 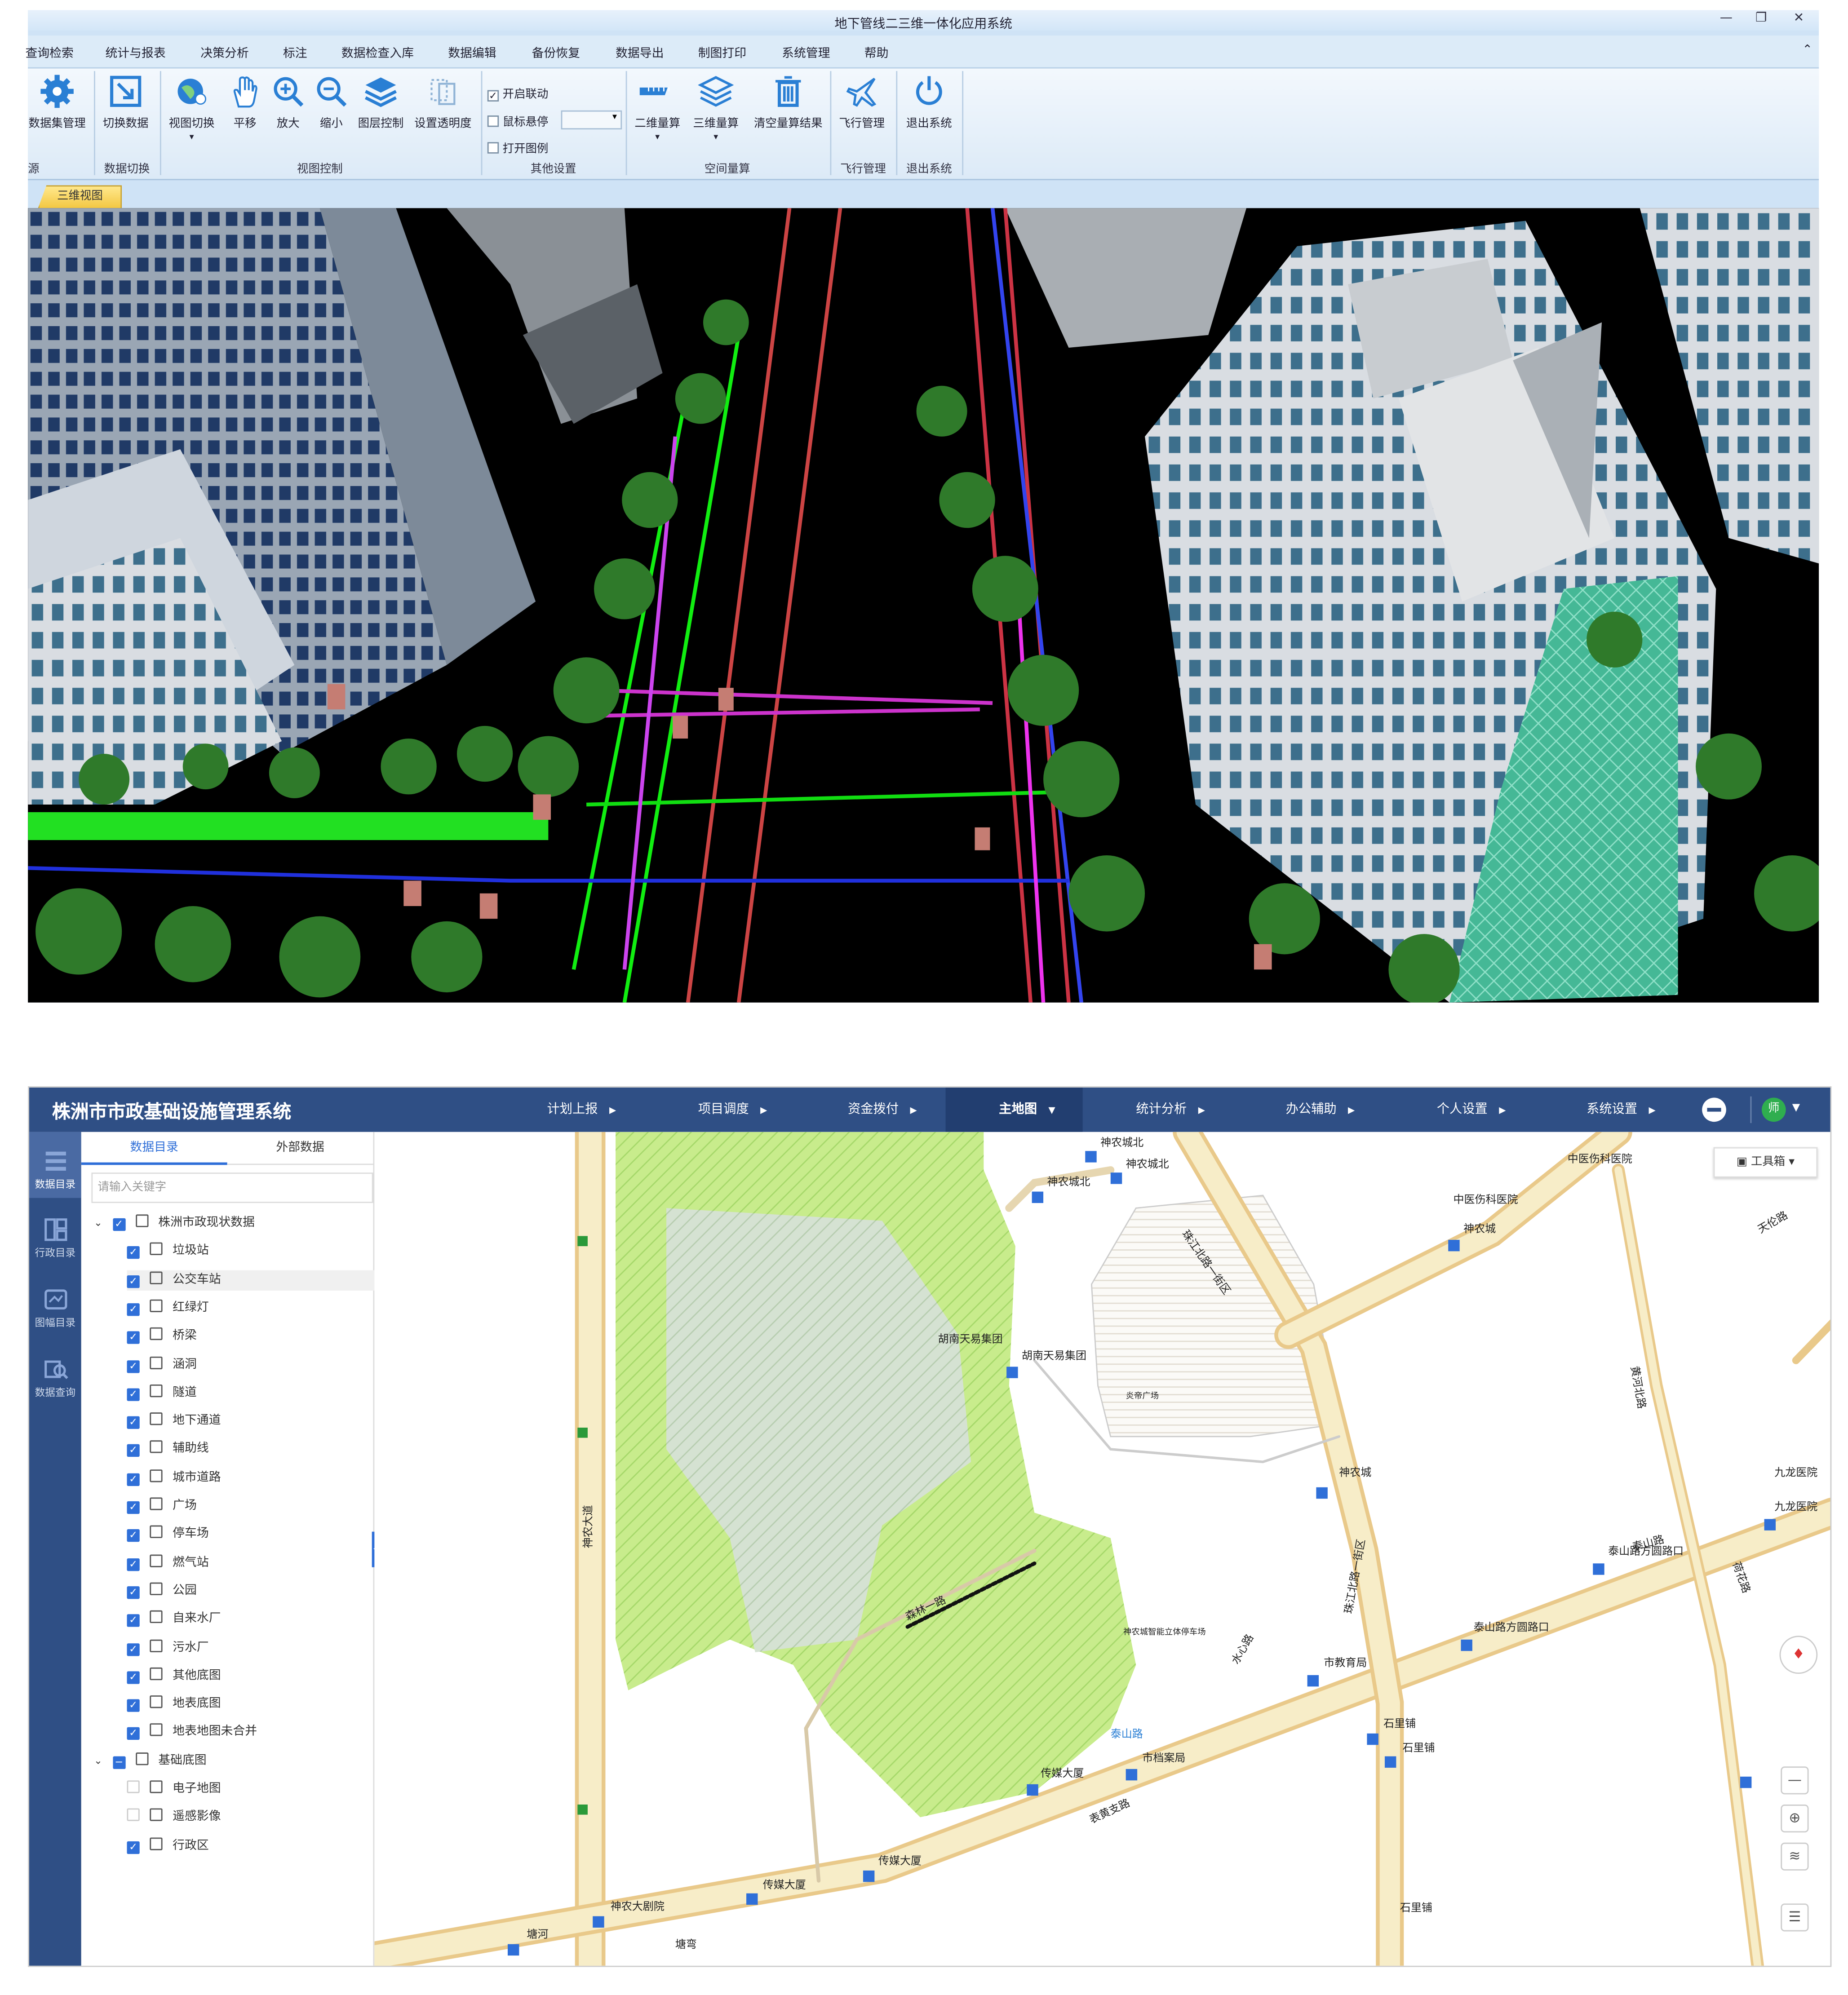 I want to click on layer-checkbox: −, so click(x=118, y=1763).